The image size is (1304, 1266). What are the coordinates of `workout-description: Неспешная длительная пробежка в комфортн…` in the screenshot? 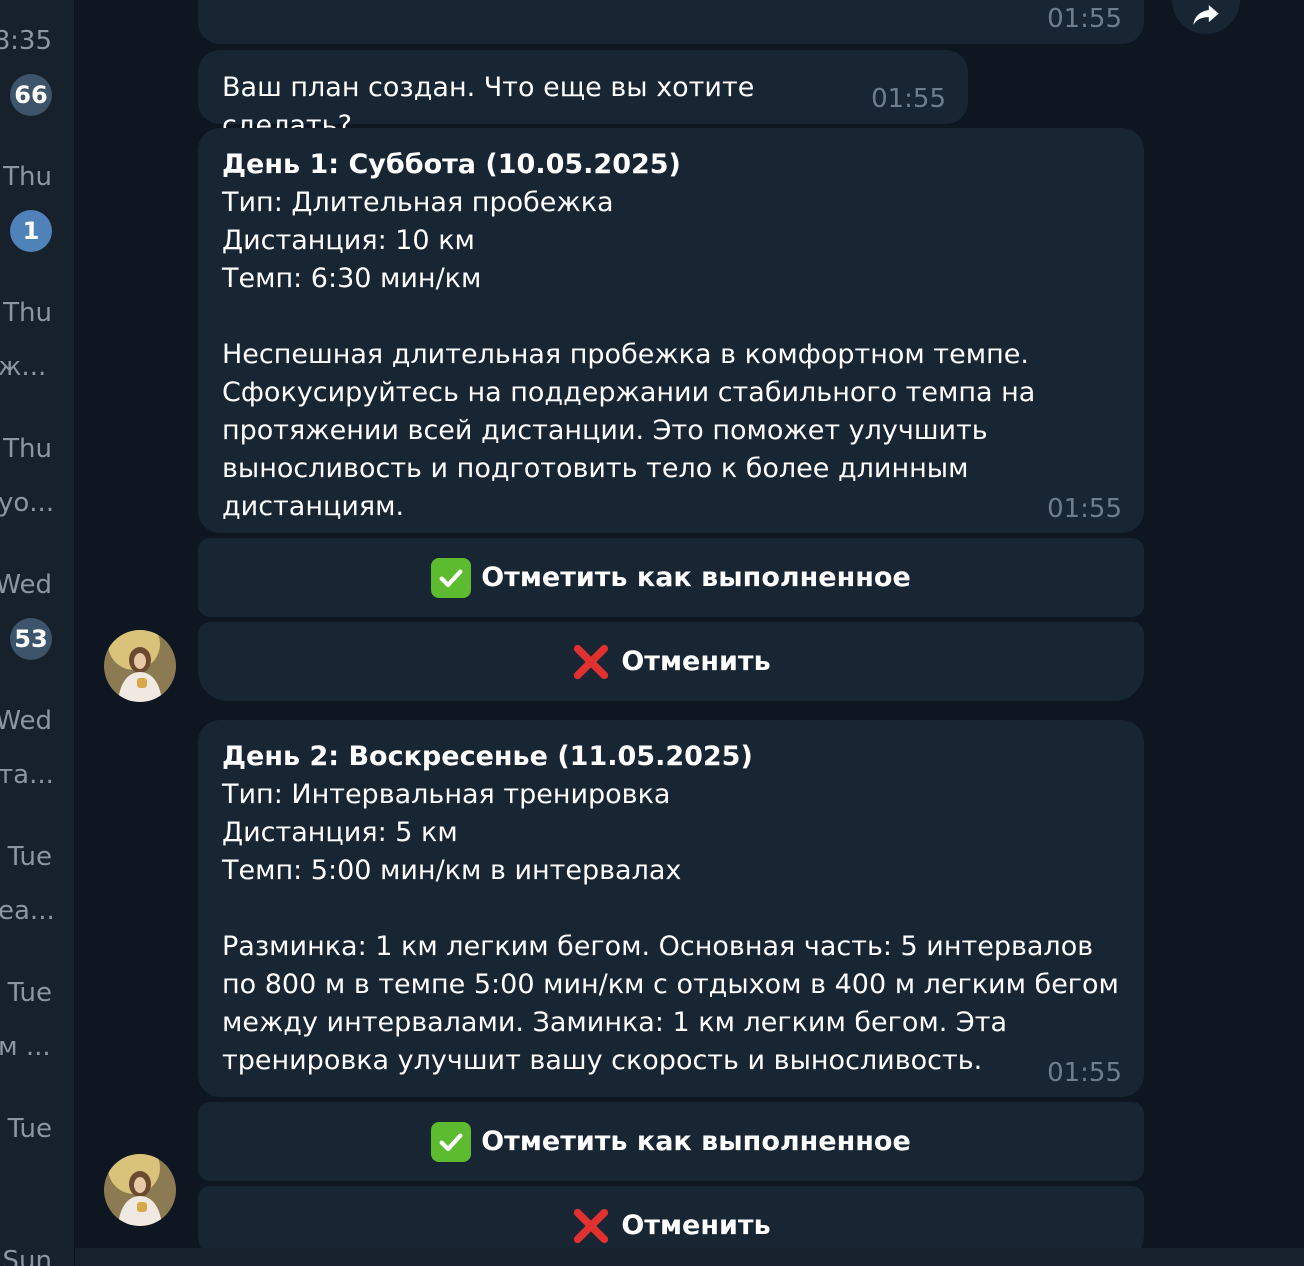 It's located at (633, 430).